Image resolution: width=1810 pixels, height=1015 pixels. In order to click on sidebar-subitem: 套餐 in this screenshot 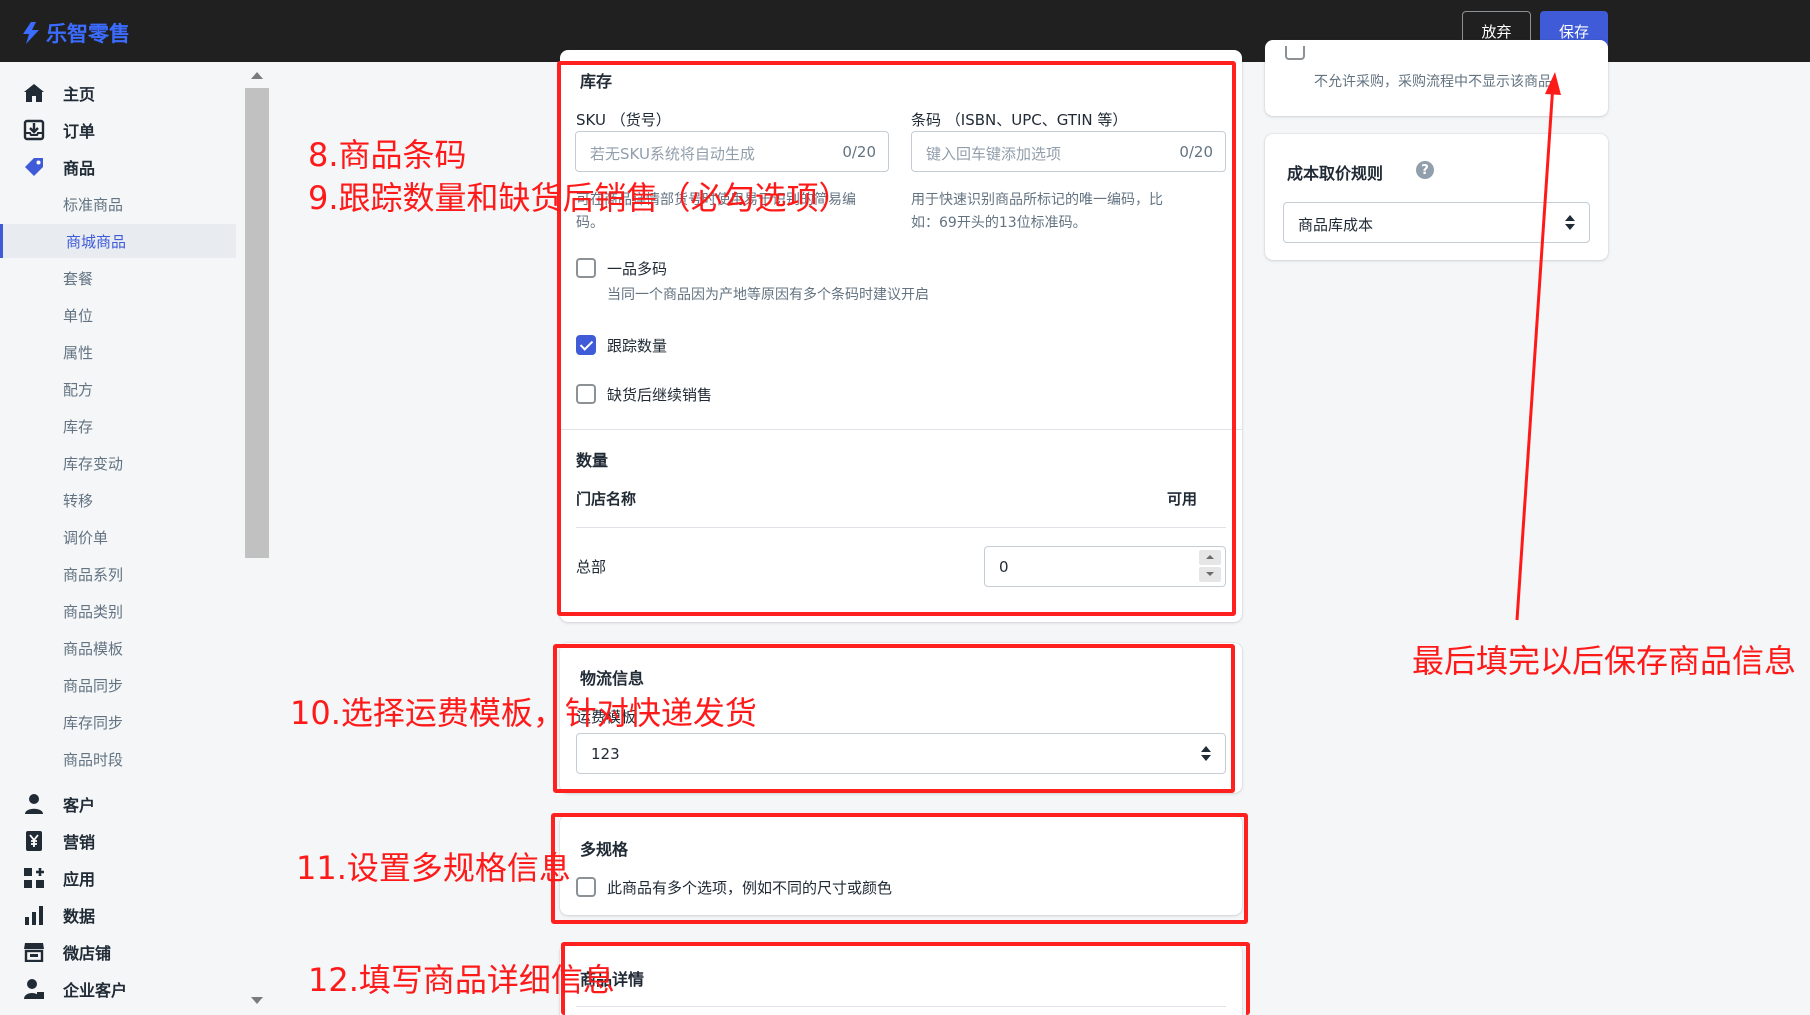, I will do `click(118, 278)`.